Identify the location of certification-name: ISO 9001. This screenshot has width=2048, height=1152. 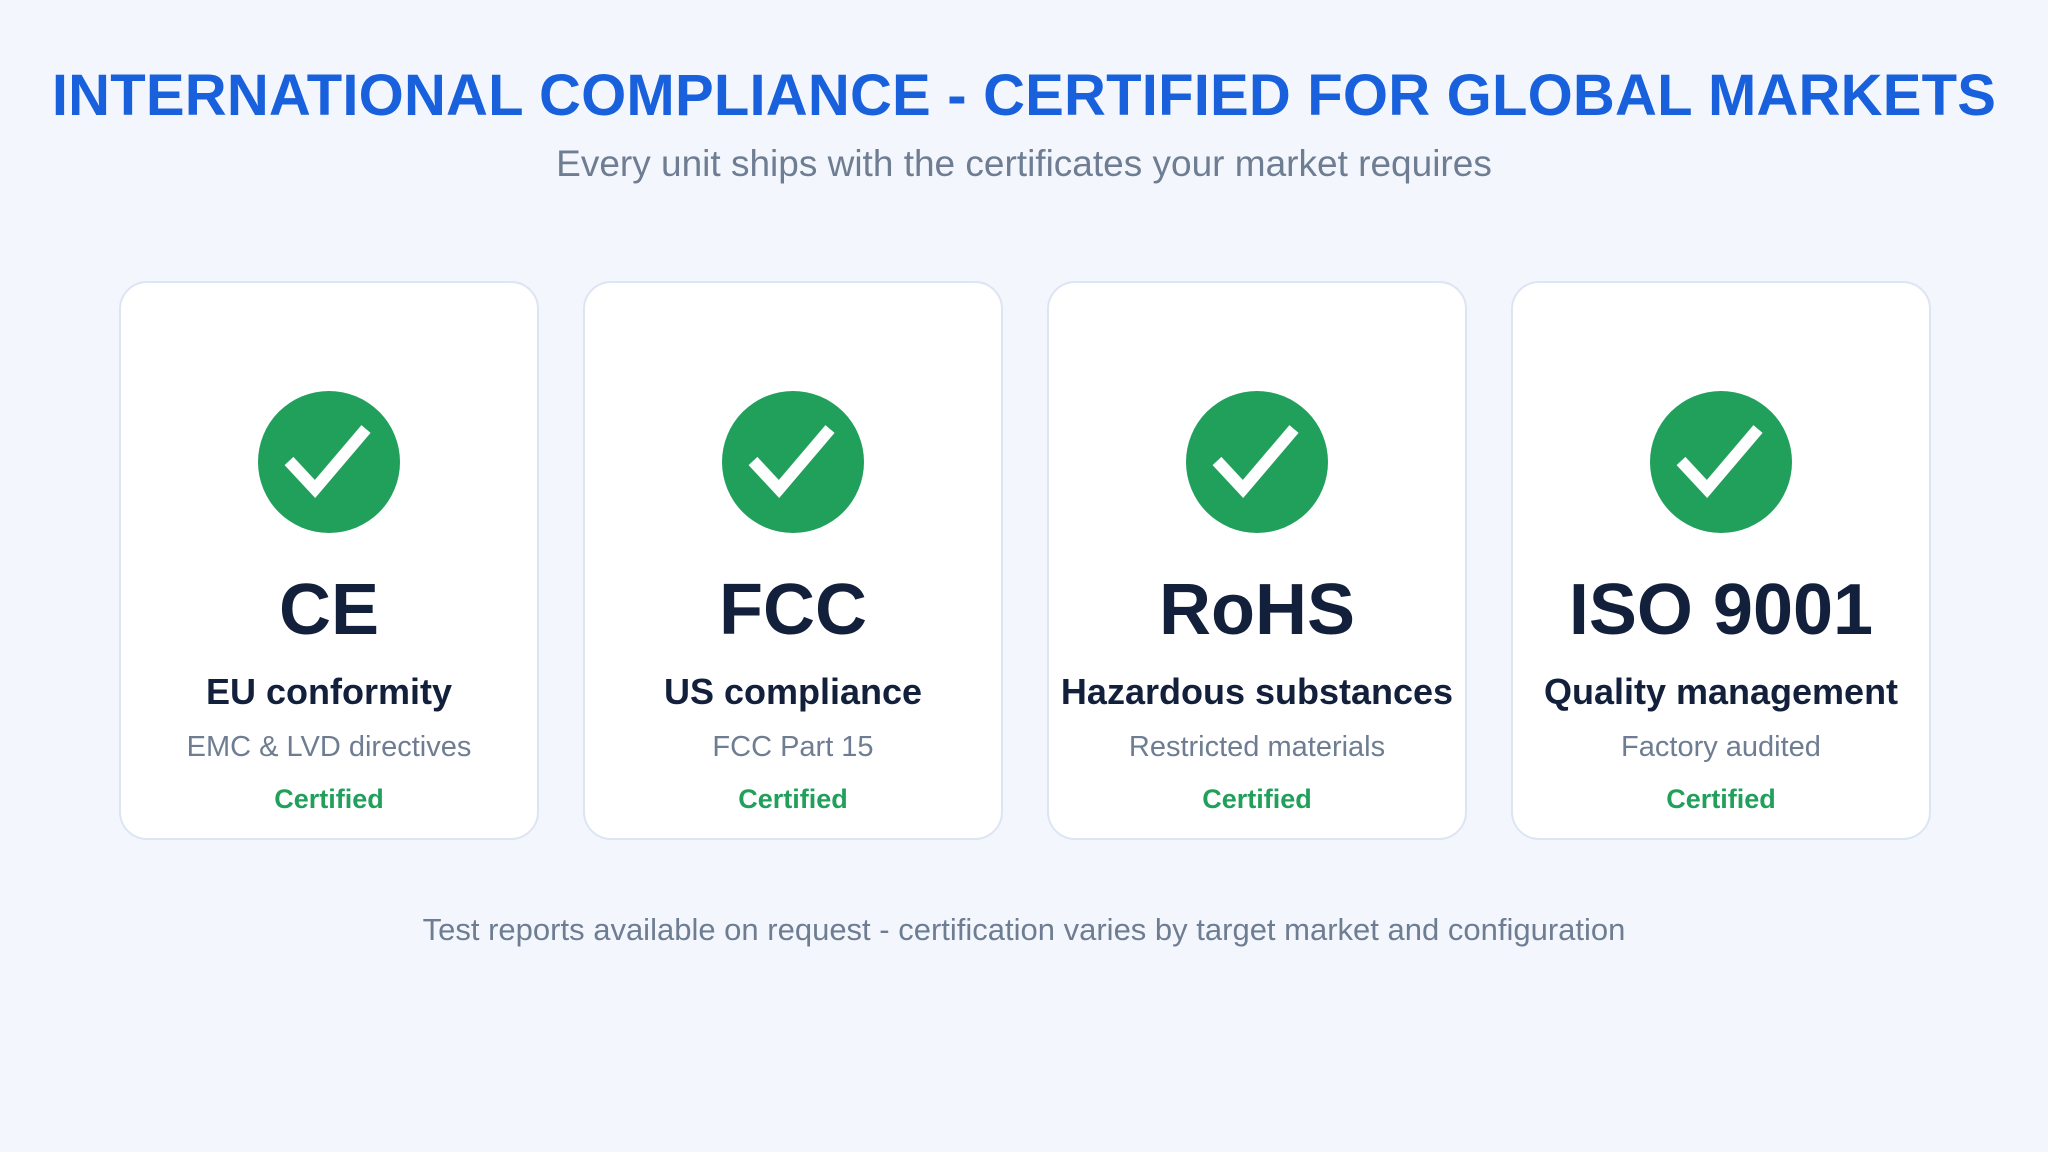
(1721, 610).